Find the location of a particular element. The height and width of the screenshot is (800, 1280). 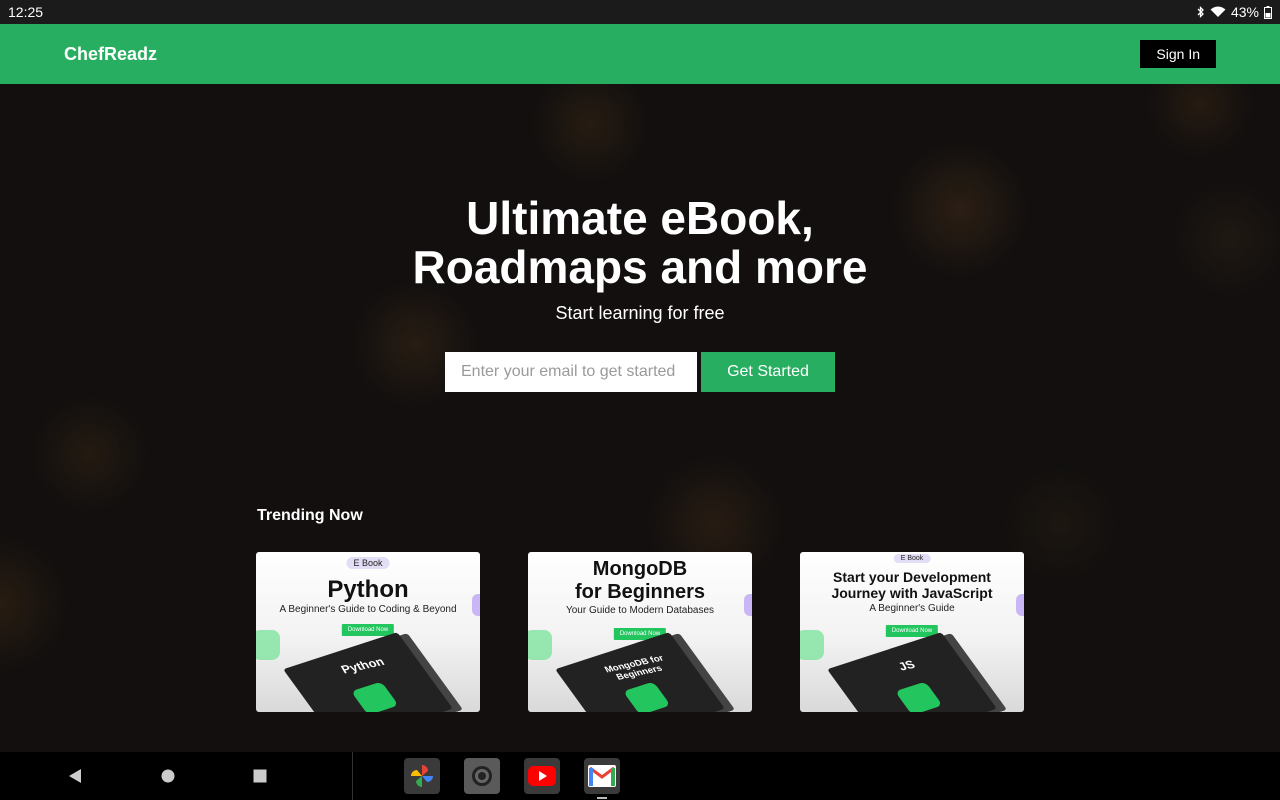

site-logo: ChefReadz is located at coordinates (110, 54).